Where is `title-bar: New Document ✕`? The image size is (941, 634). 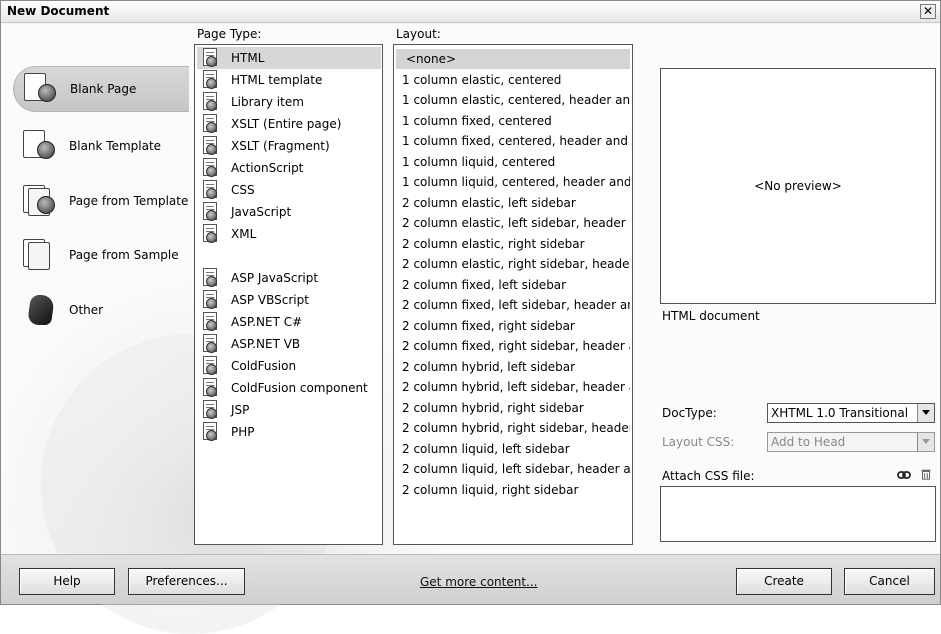
title-bar: New Document ✕ is located at coordinates (470, 12).